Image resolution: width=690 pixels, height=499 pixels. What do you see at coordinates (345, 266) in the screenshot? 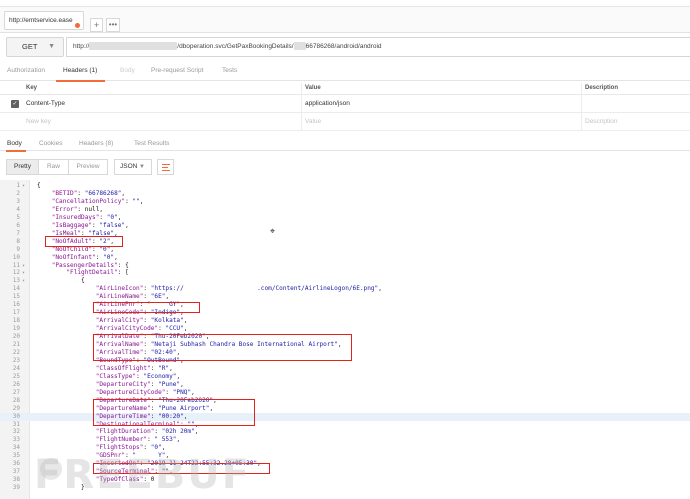
I see `code-line: 11 ▾ "PassengerDetails": {` at bounding box center [345, 266].